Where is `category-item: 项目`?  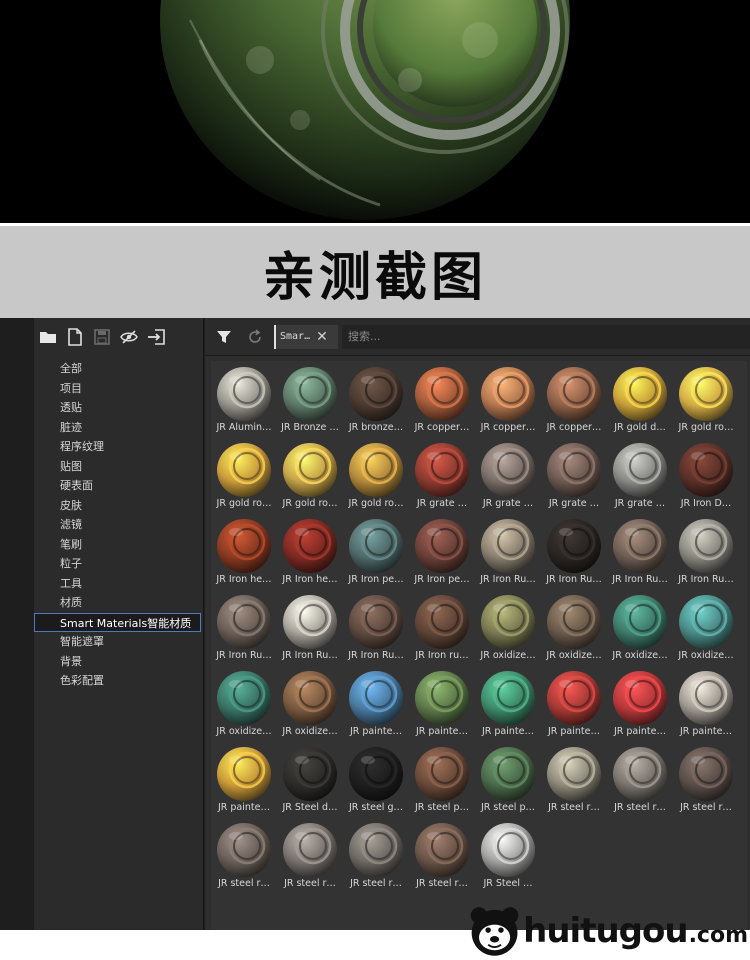 category-item: 项目 is located at coordinates (118, 389).